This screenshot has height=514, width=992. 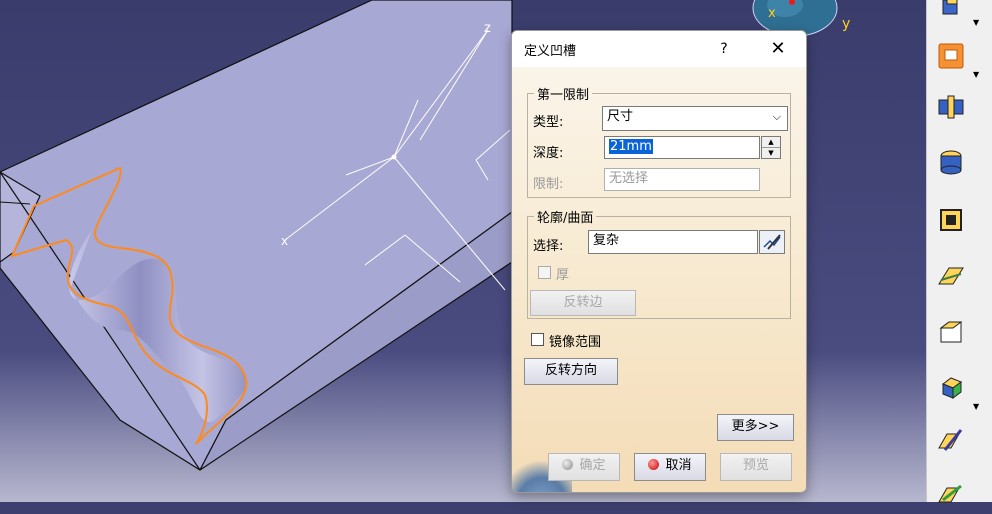 What do you see at coordinates (756, 467) in the screenshot?
I see `preview-button: 预览` at bounding box center [756, 467].